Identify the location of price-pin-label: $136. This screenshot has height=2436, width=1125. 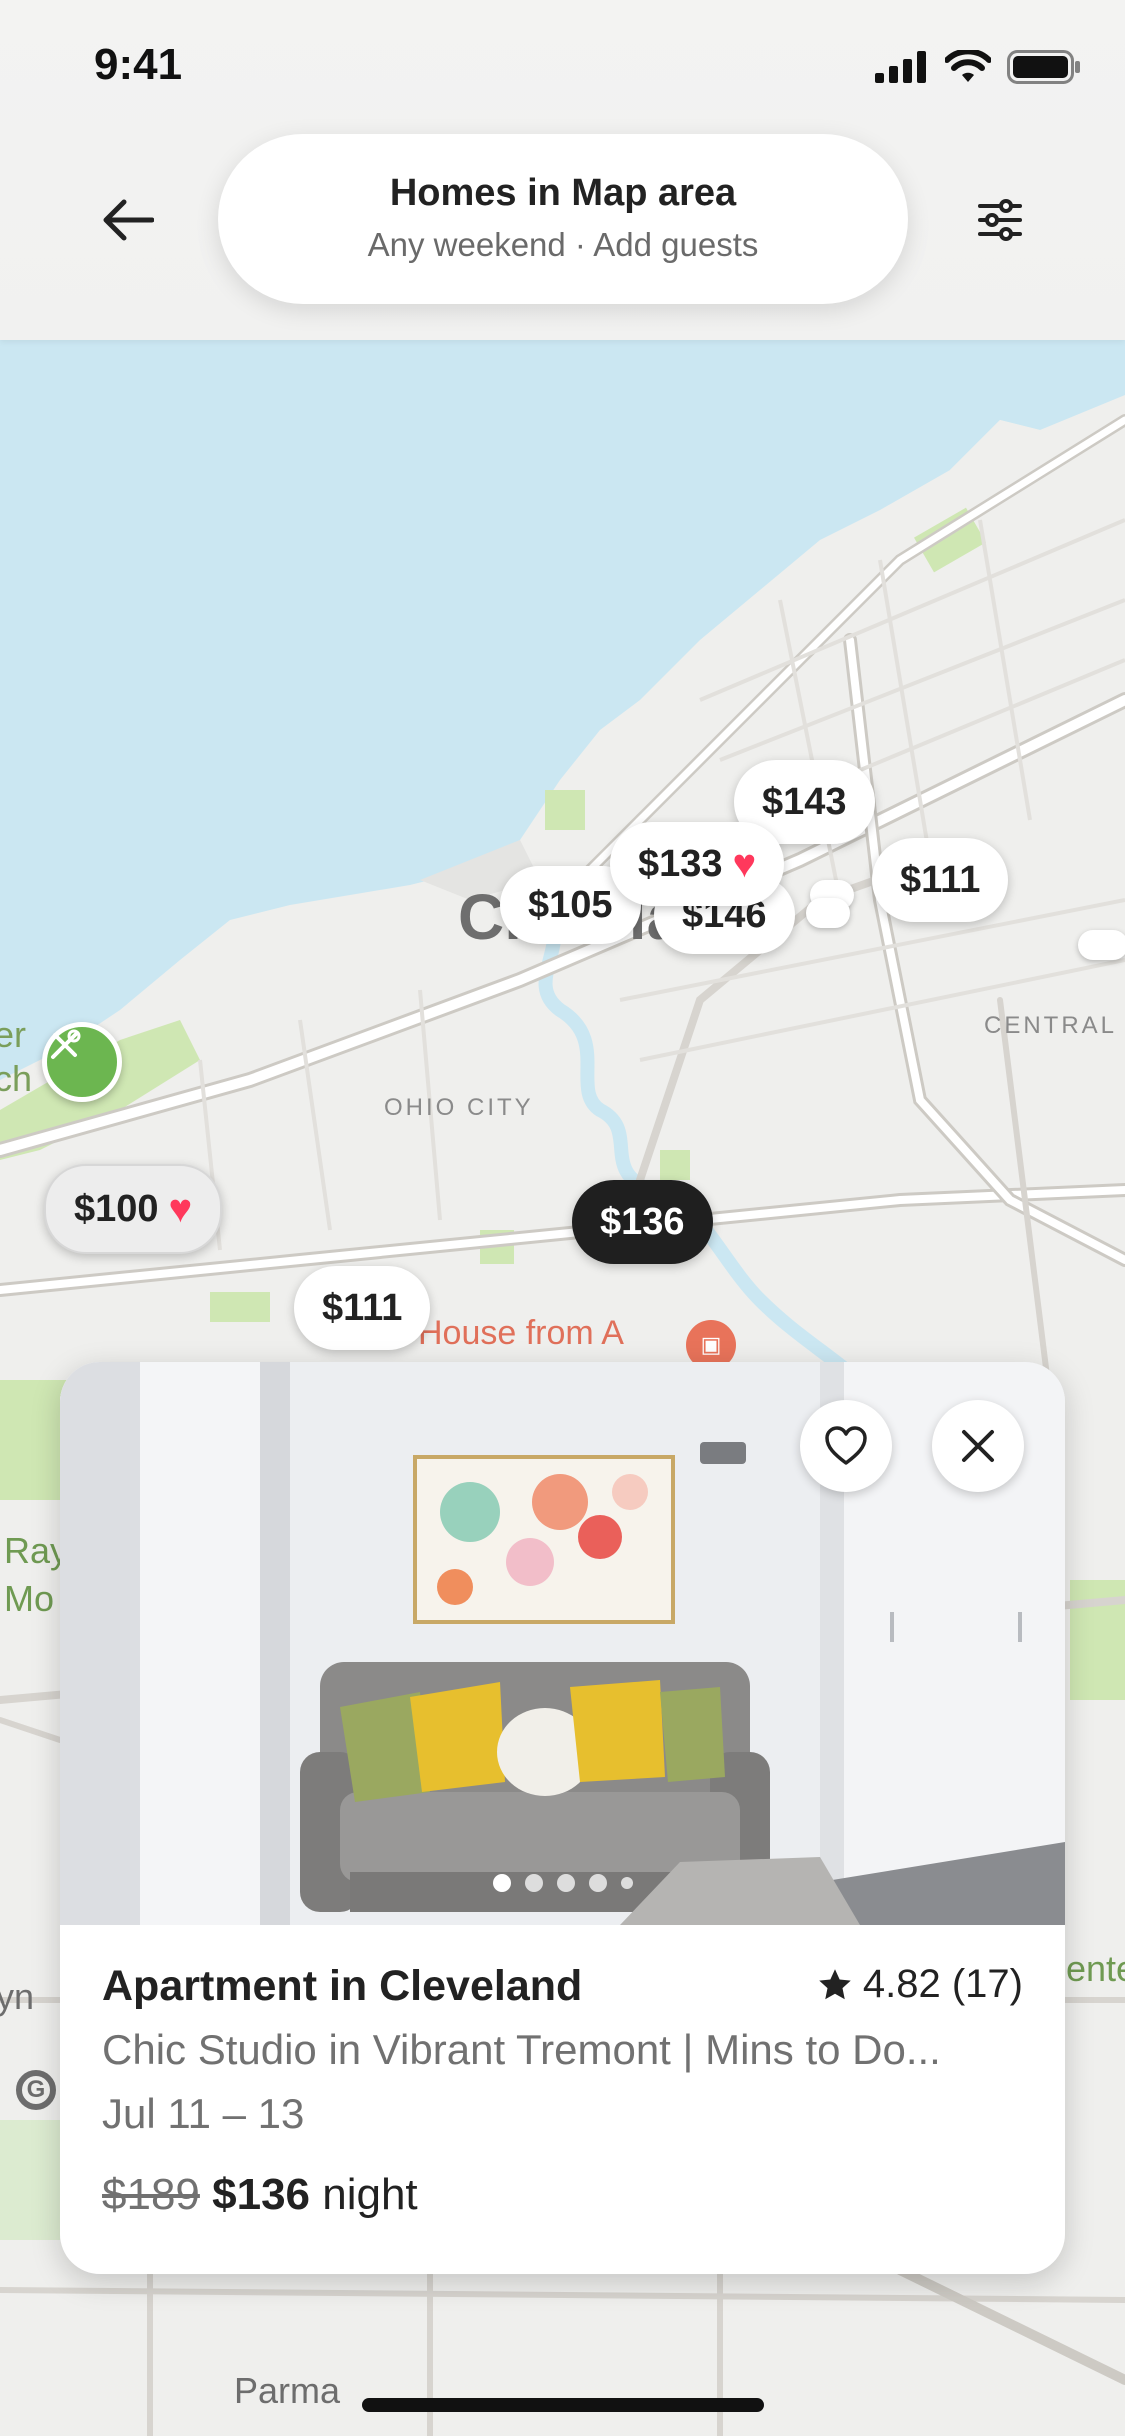
(642, 1221).